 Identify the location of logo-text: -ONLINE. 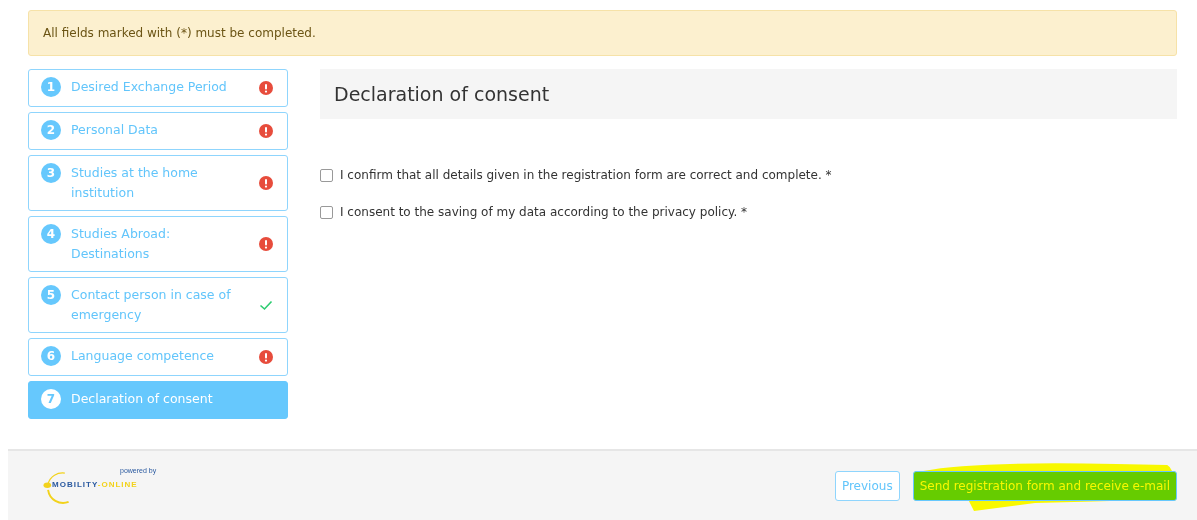
(117, 484).